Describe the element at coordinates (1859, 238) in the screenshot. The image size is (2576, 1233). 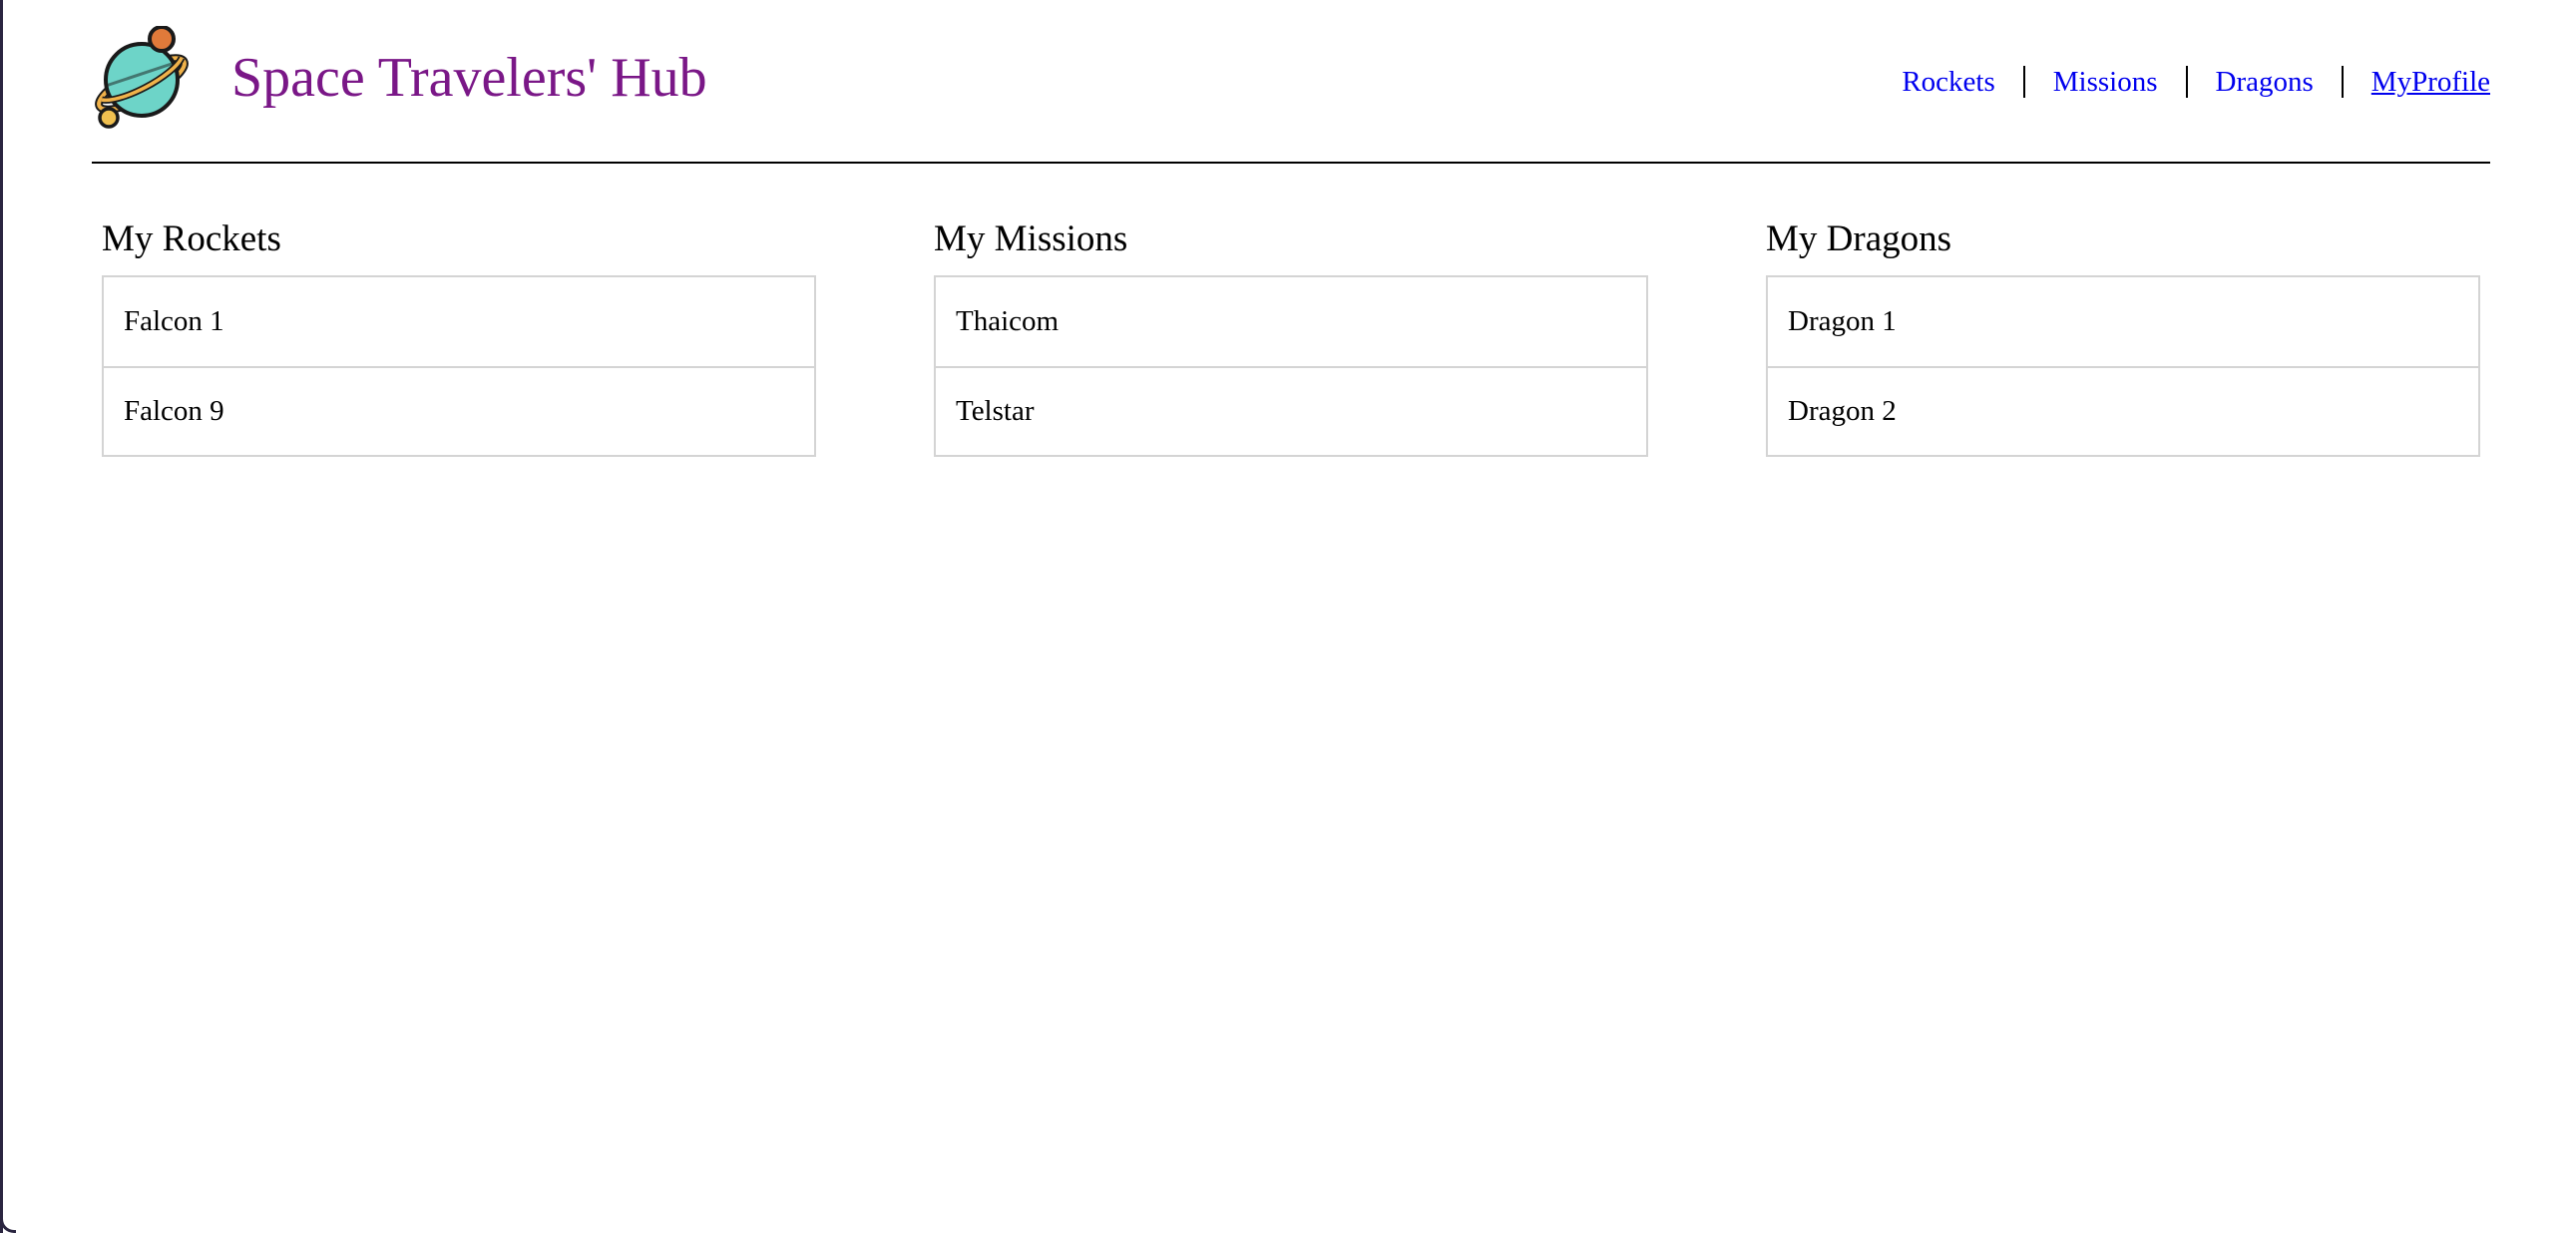
I see `section-heading: My Dragons` at that location.